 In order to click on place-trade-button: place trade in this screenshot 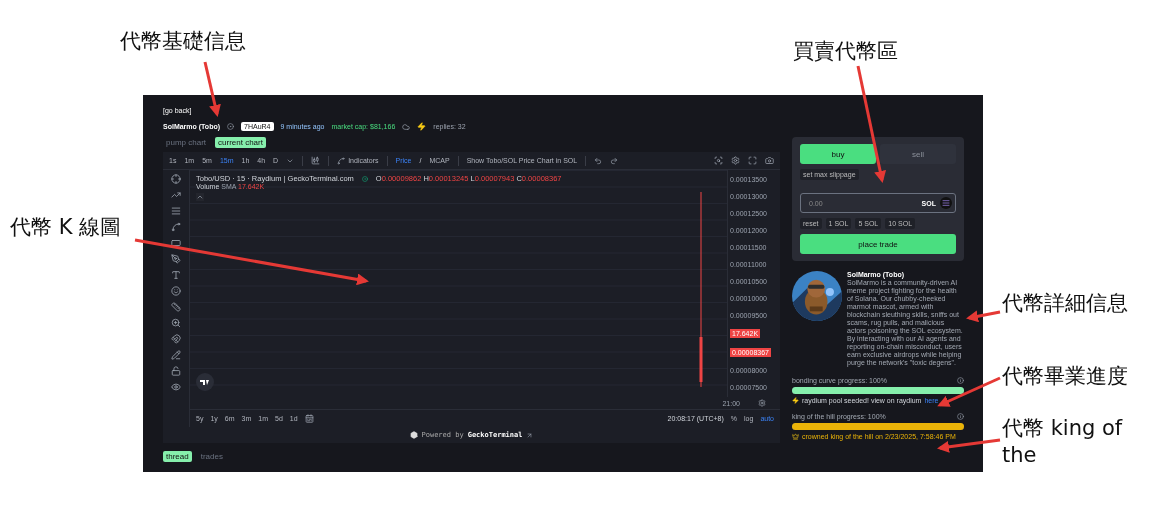, I will do `click(878, 244)`.